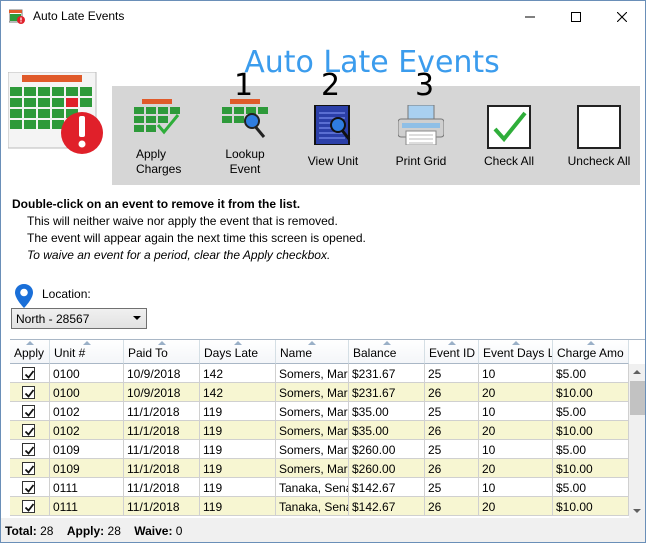 This screenshot has height=543, width=646. Describe the element at coordinates (17, 16) in the screenshot. I see `calendar-alert-icon` at that location.